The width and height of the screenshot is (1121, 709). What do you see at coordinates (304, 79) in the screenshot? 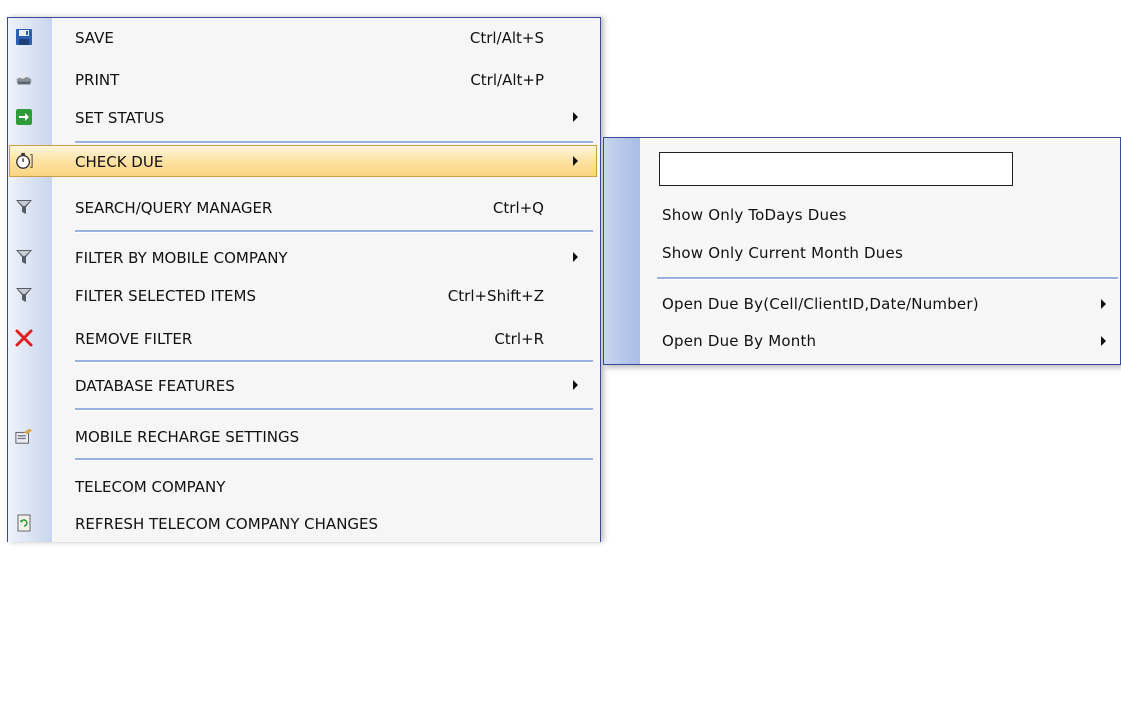
I see `menu-item-print: PRINT Ctrl/Alt+P` at bounding box center [304, 79].